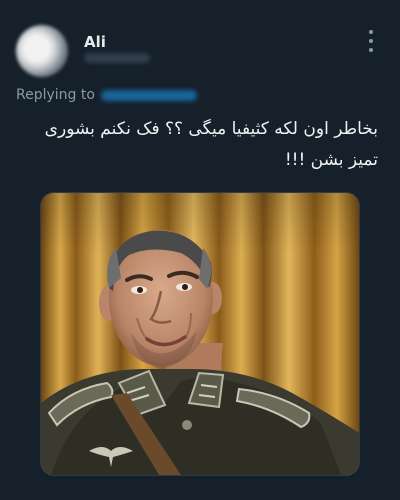  Describe the element at coordinates (42, 51) in the screenshot. I see `author-avatar` at that location.